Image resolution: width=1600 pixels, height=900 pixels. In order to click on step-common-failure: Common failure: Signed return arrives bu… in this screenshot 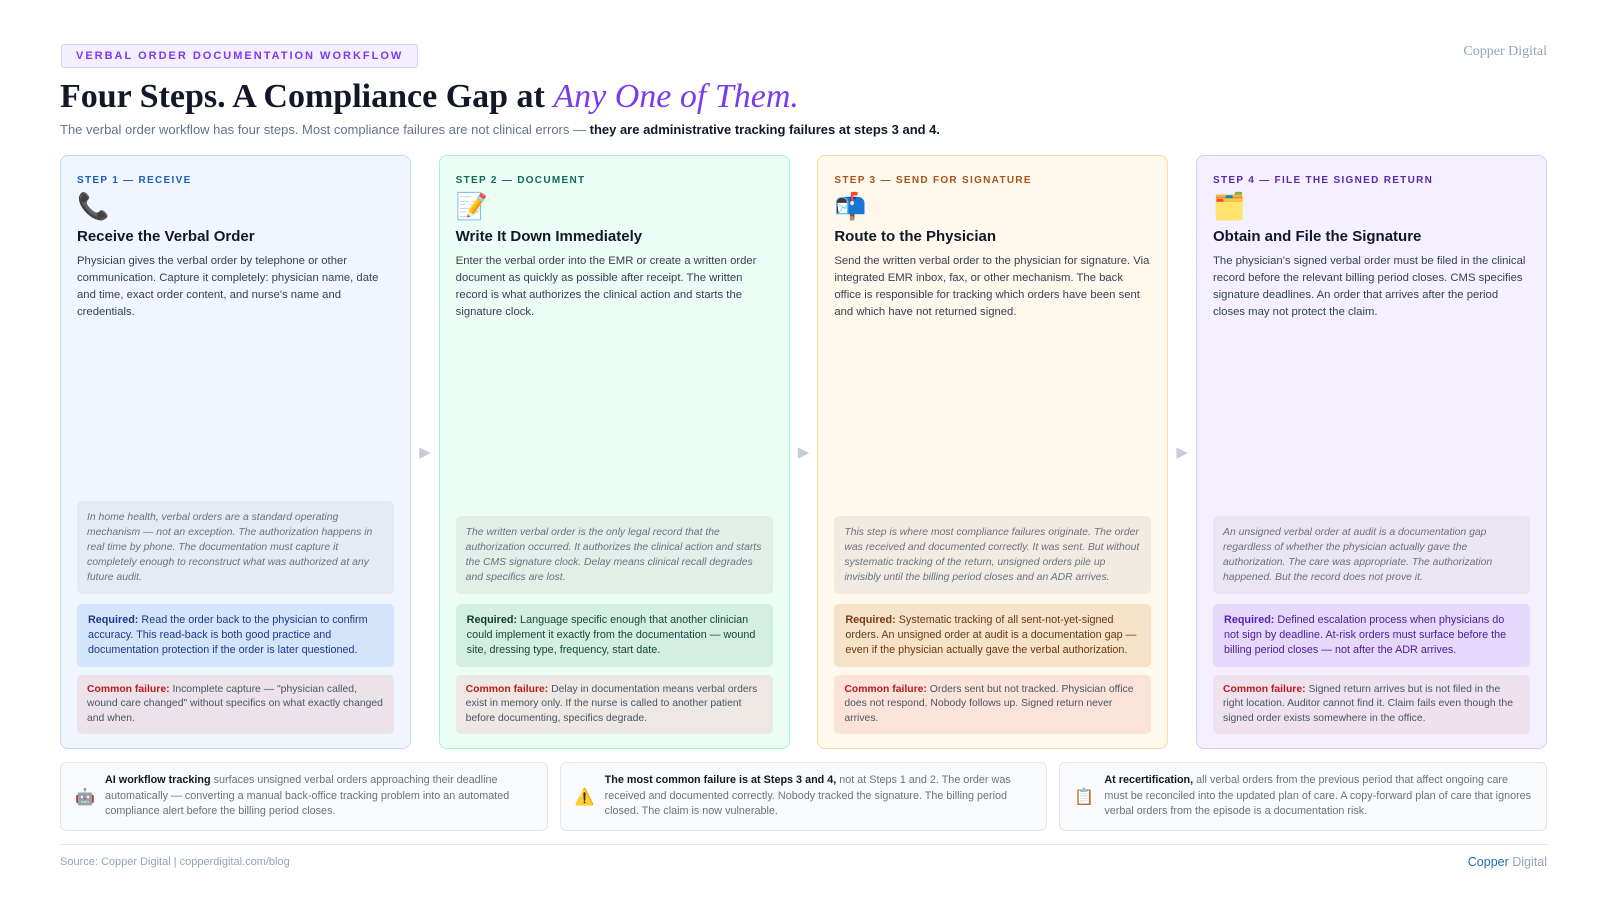, I will do `click(1372, 704)`.